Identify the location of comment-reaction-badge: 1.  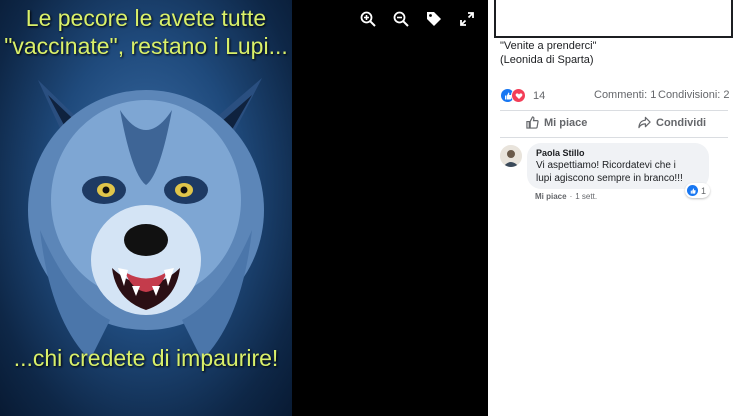
(698, 190).